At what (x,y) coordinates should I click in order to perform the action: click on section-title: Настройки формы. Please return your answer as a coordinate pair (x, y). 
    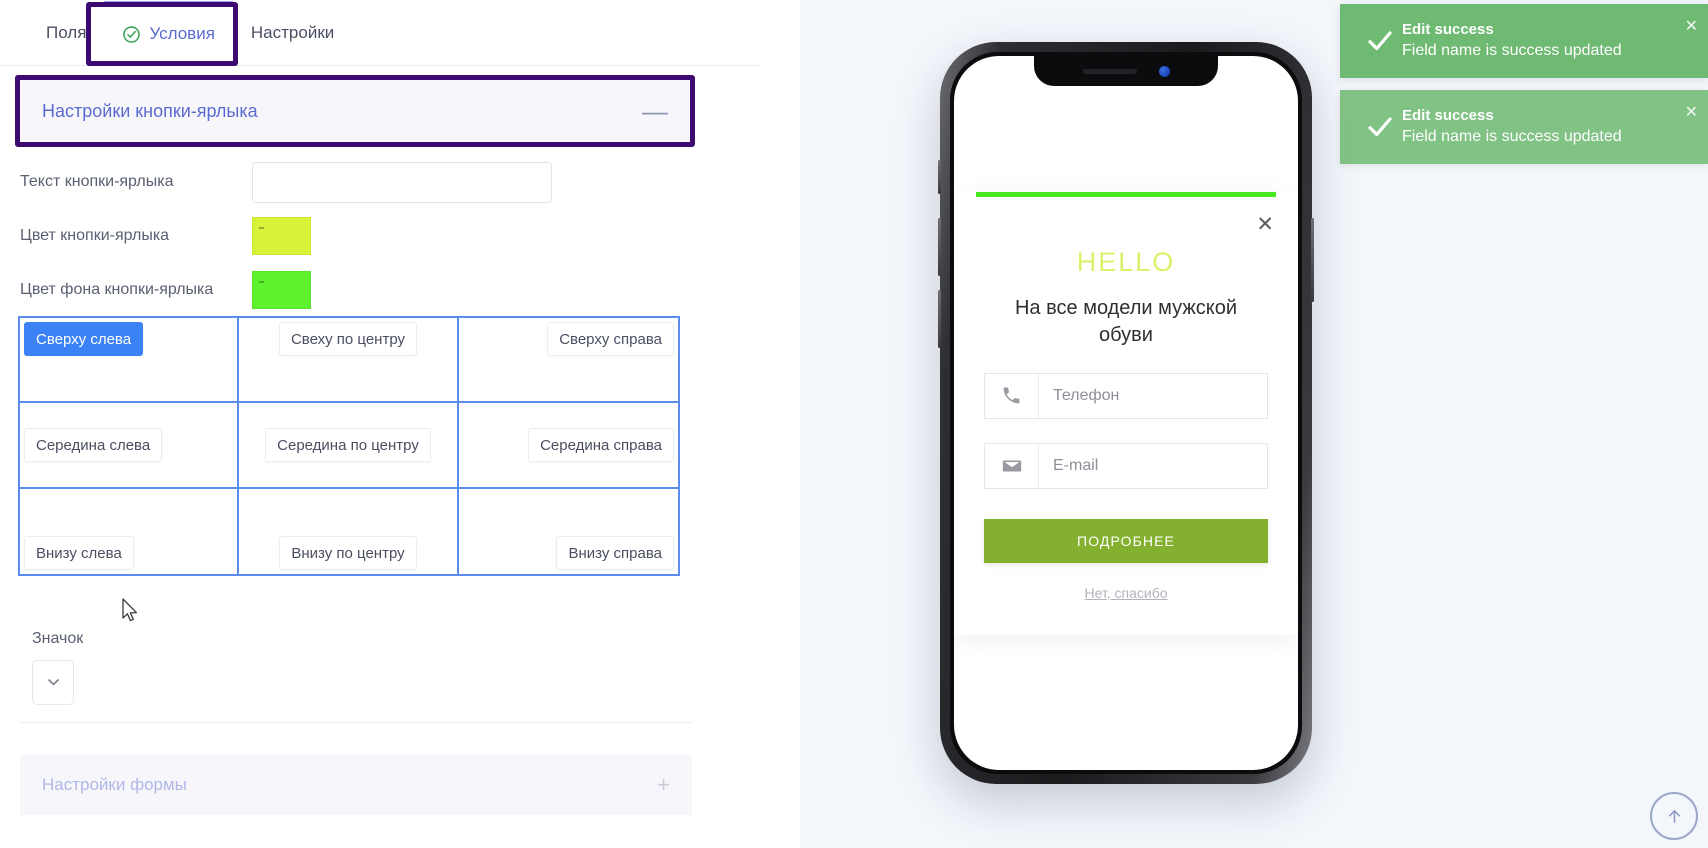
    Looking at the image, I should click on (114, 784).